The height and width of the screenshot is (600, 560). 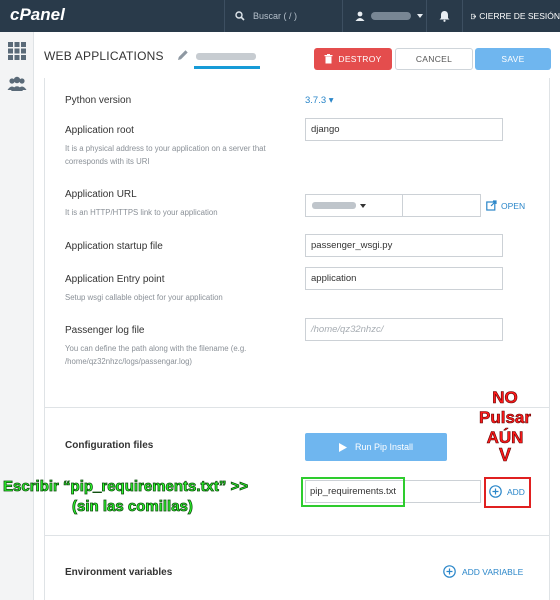 I want to click on python-version-select: 3.7.3 ▾, so click(x=319, y=100).